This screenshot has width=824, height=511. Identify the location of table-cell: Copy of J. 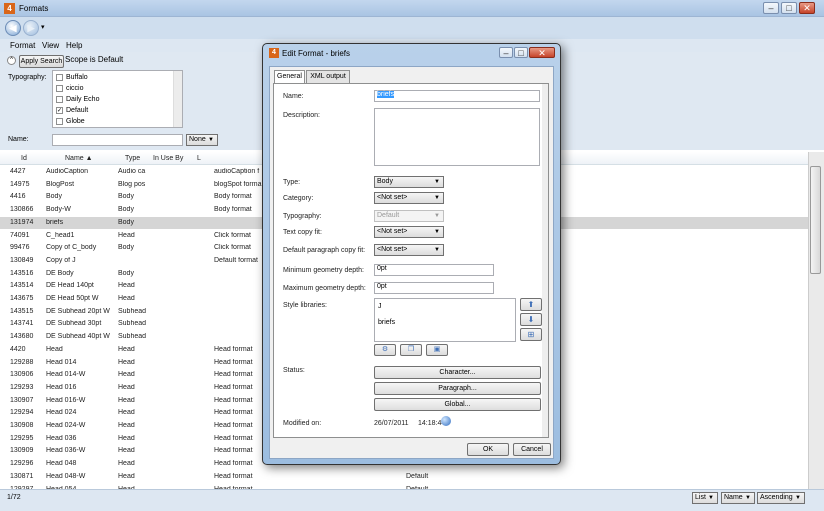
(61, 260).